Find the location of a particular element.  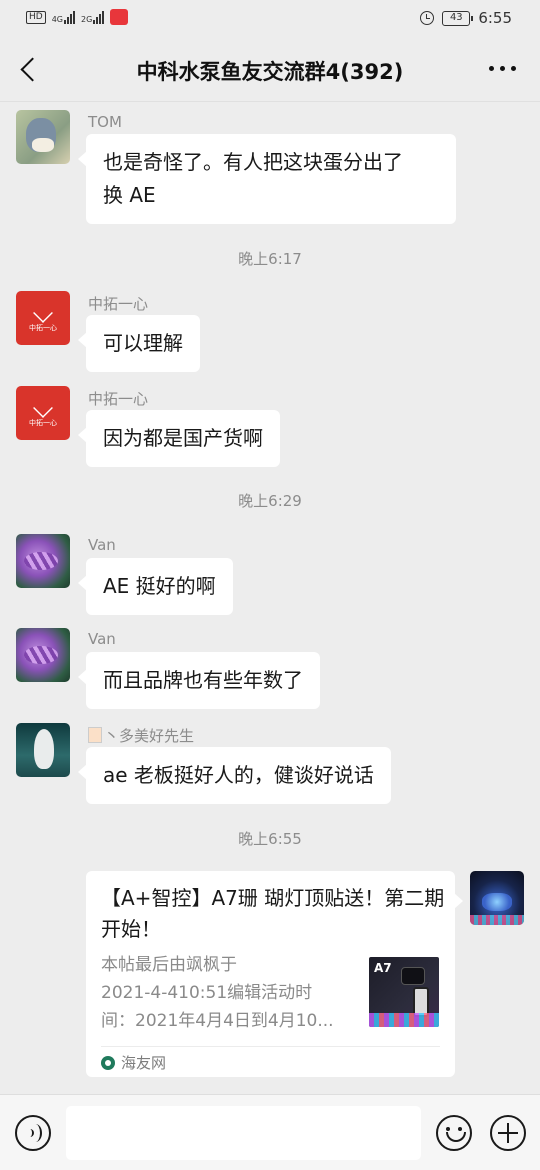

timestamp: 晚上6:17 is located at coordinates (270, 259).